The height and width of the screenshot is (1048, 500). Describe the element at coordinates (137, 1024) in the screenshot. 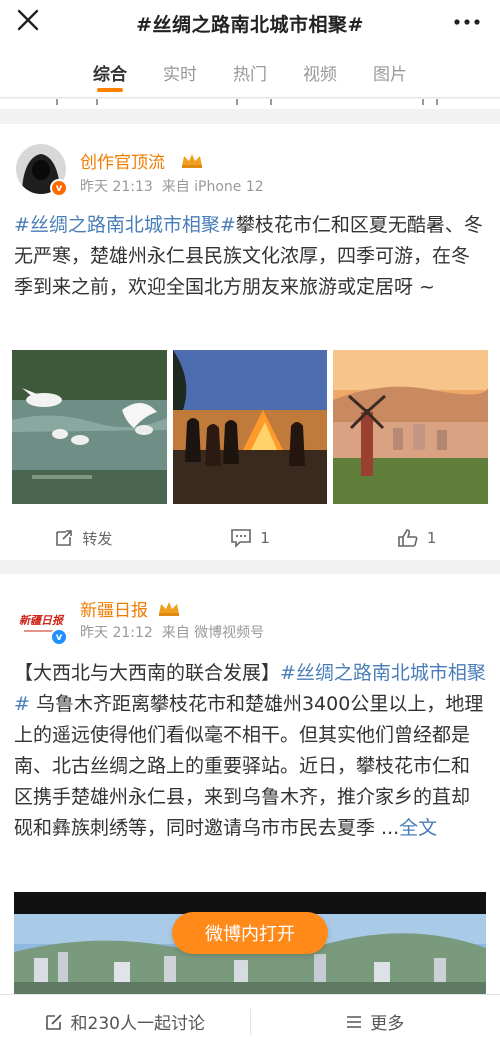

I see `discuss-label: 和230人一起讨论` at that location.